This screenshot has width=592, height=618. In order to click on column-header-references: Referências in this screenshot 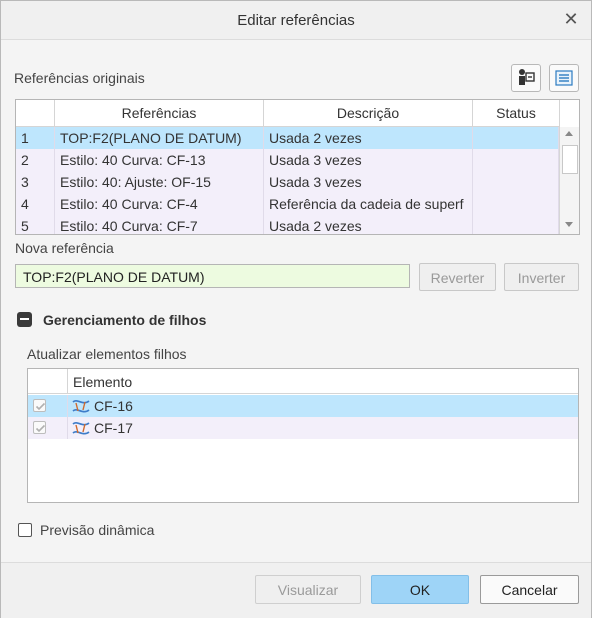, I will do `click(159, 113)`.